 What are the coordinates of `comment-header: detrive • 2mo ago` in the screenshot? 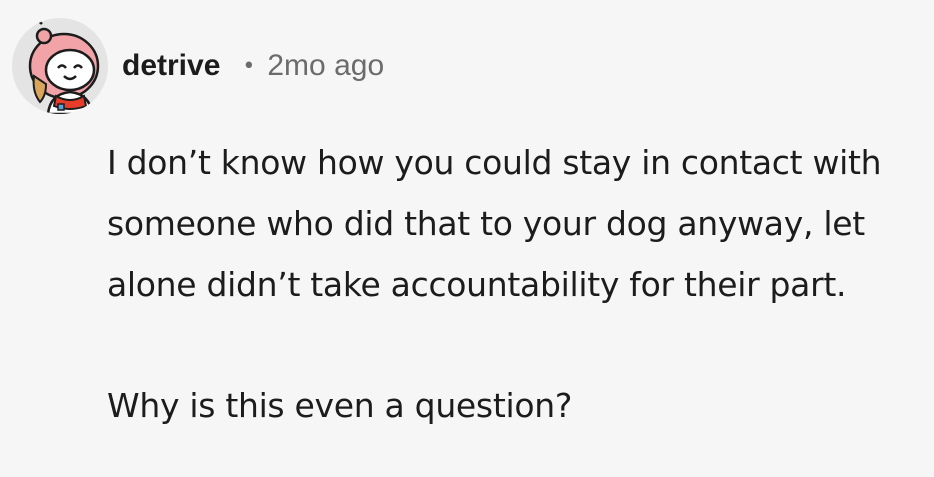 It's located at (198, 66).